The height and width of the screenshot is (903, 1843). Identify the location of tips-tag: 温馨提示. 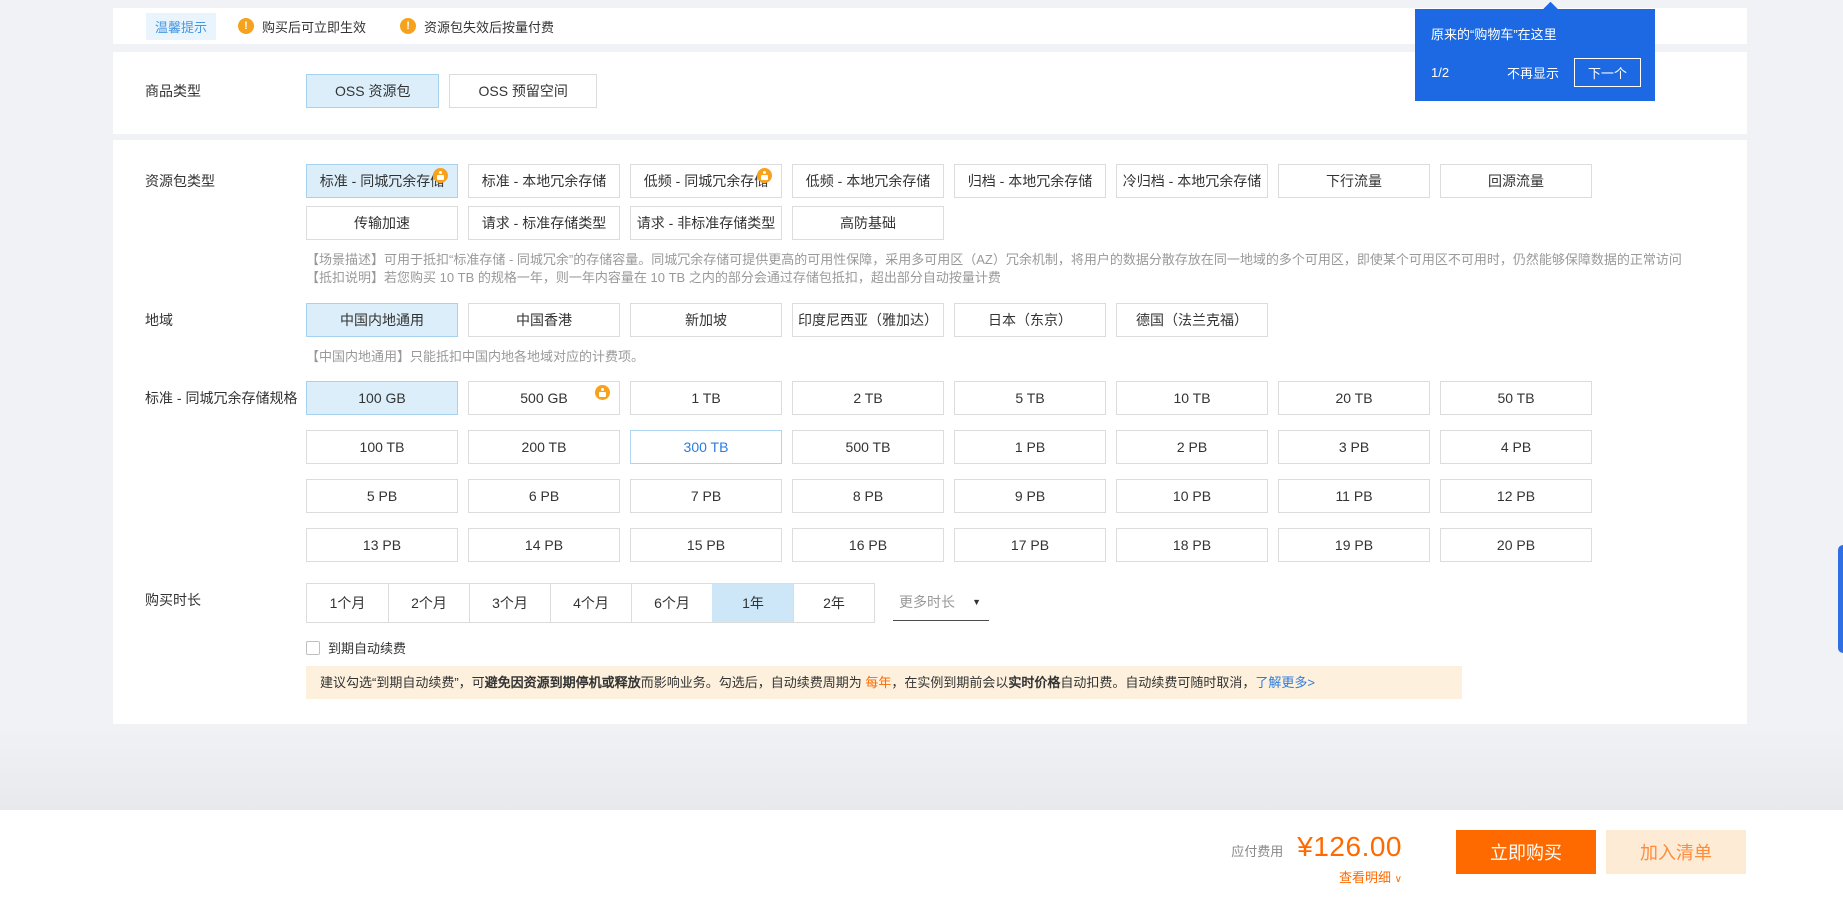
(181, 26).